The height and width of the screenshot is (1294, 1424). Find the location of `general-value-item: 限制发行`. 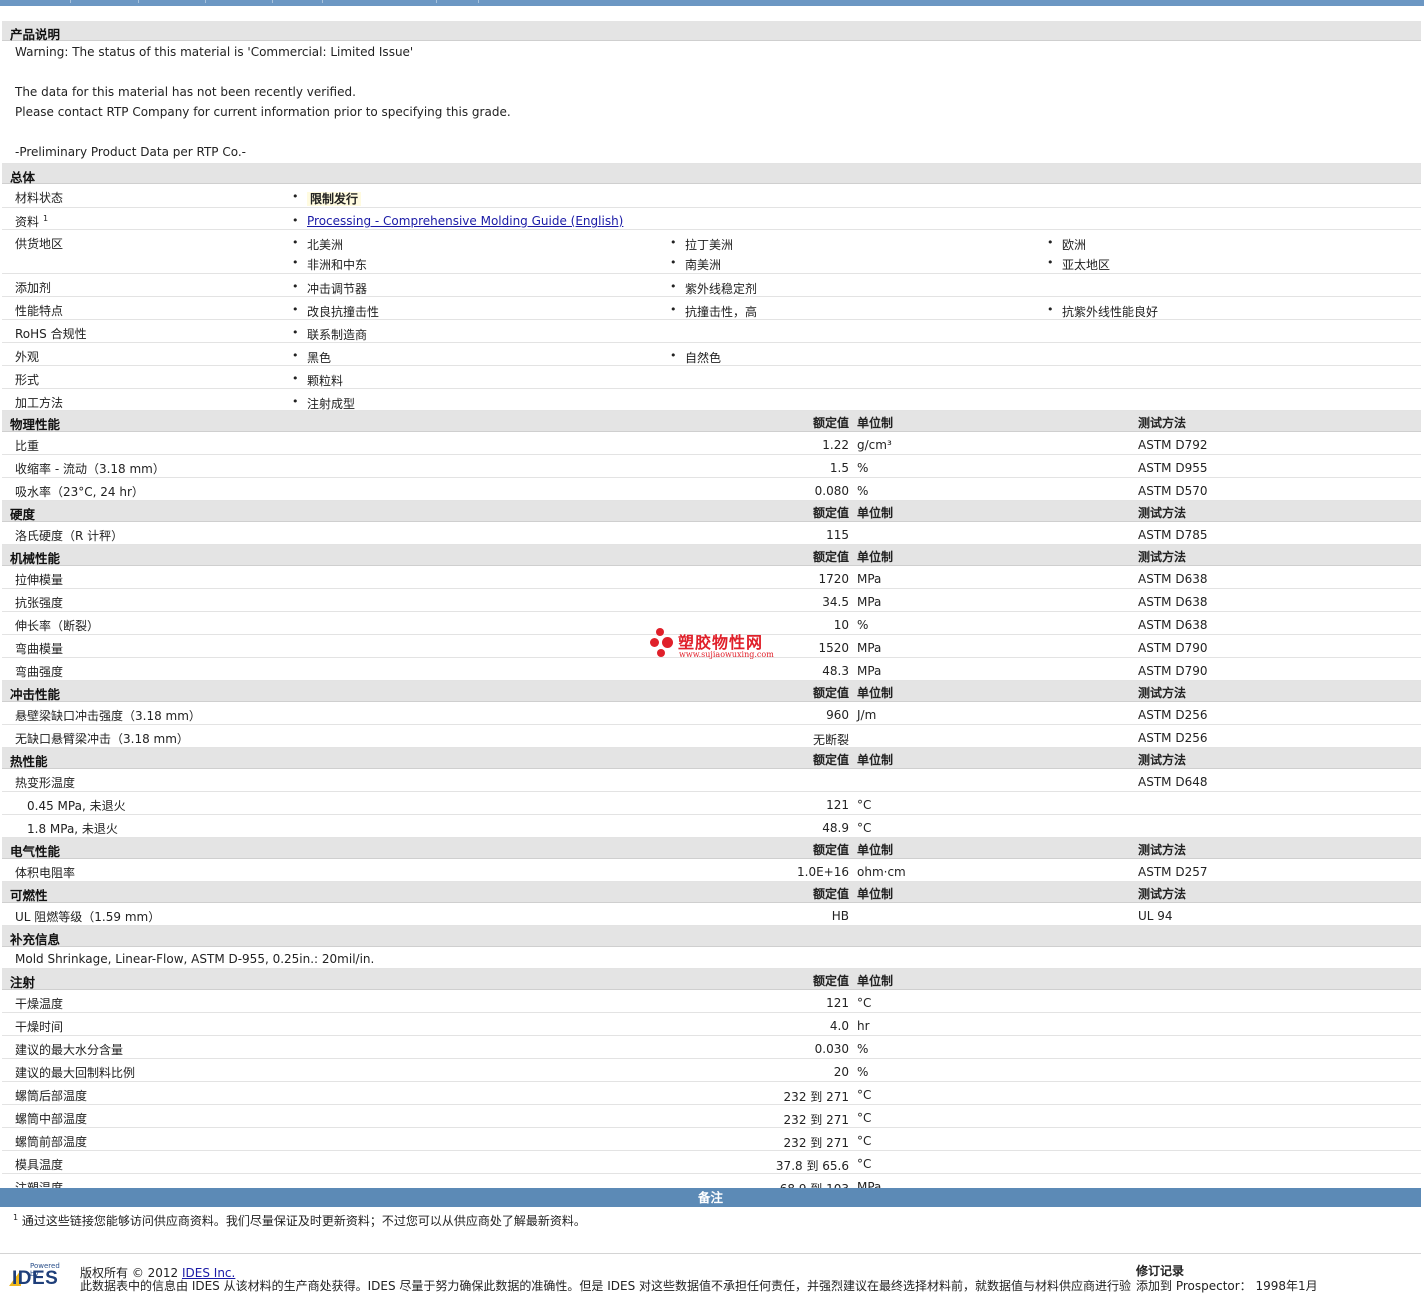

general-value-item: 限制发行 is located at coordinates (327, 198).